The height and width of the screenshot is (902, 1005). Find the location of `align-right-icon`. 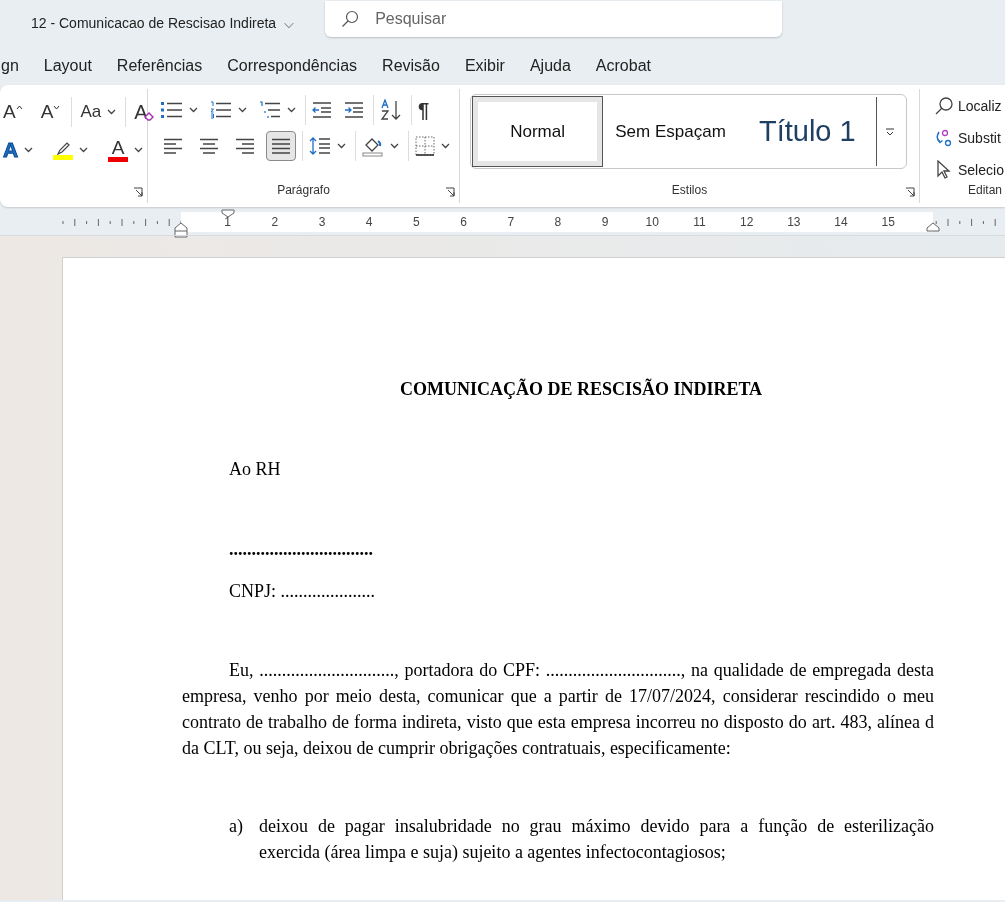

align-right-icon is located at coordinates (245, 146).